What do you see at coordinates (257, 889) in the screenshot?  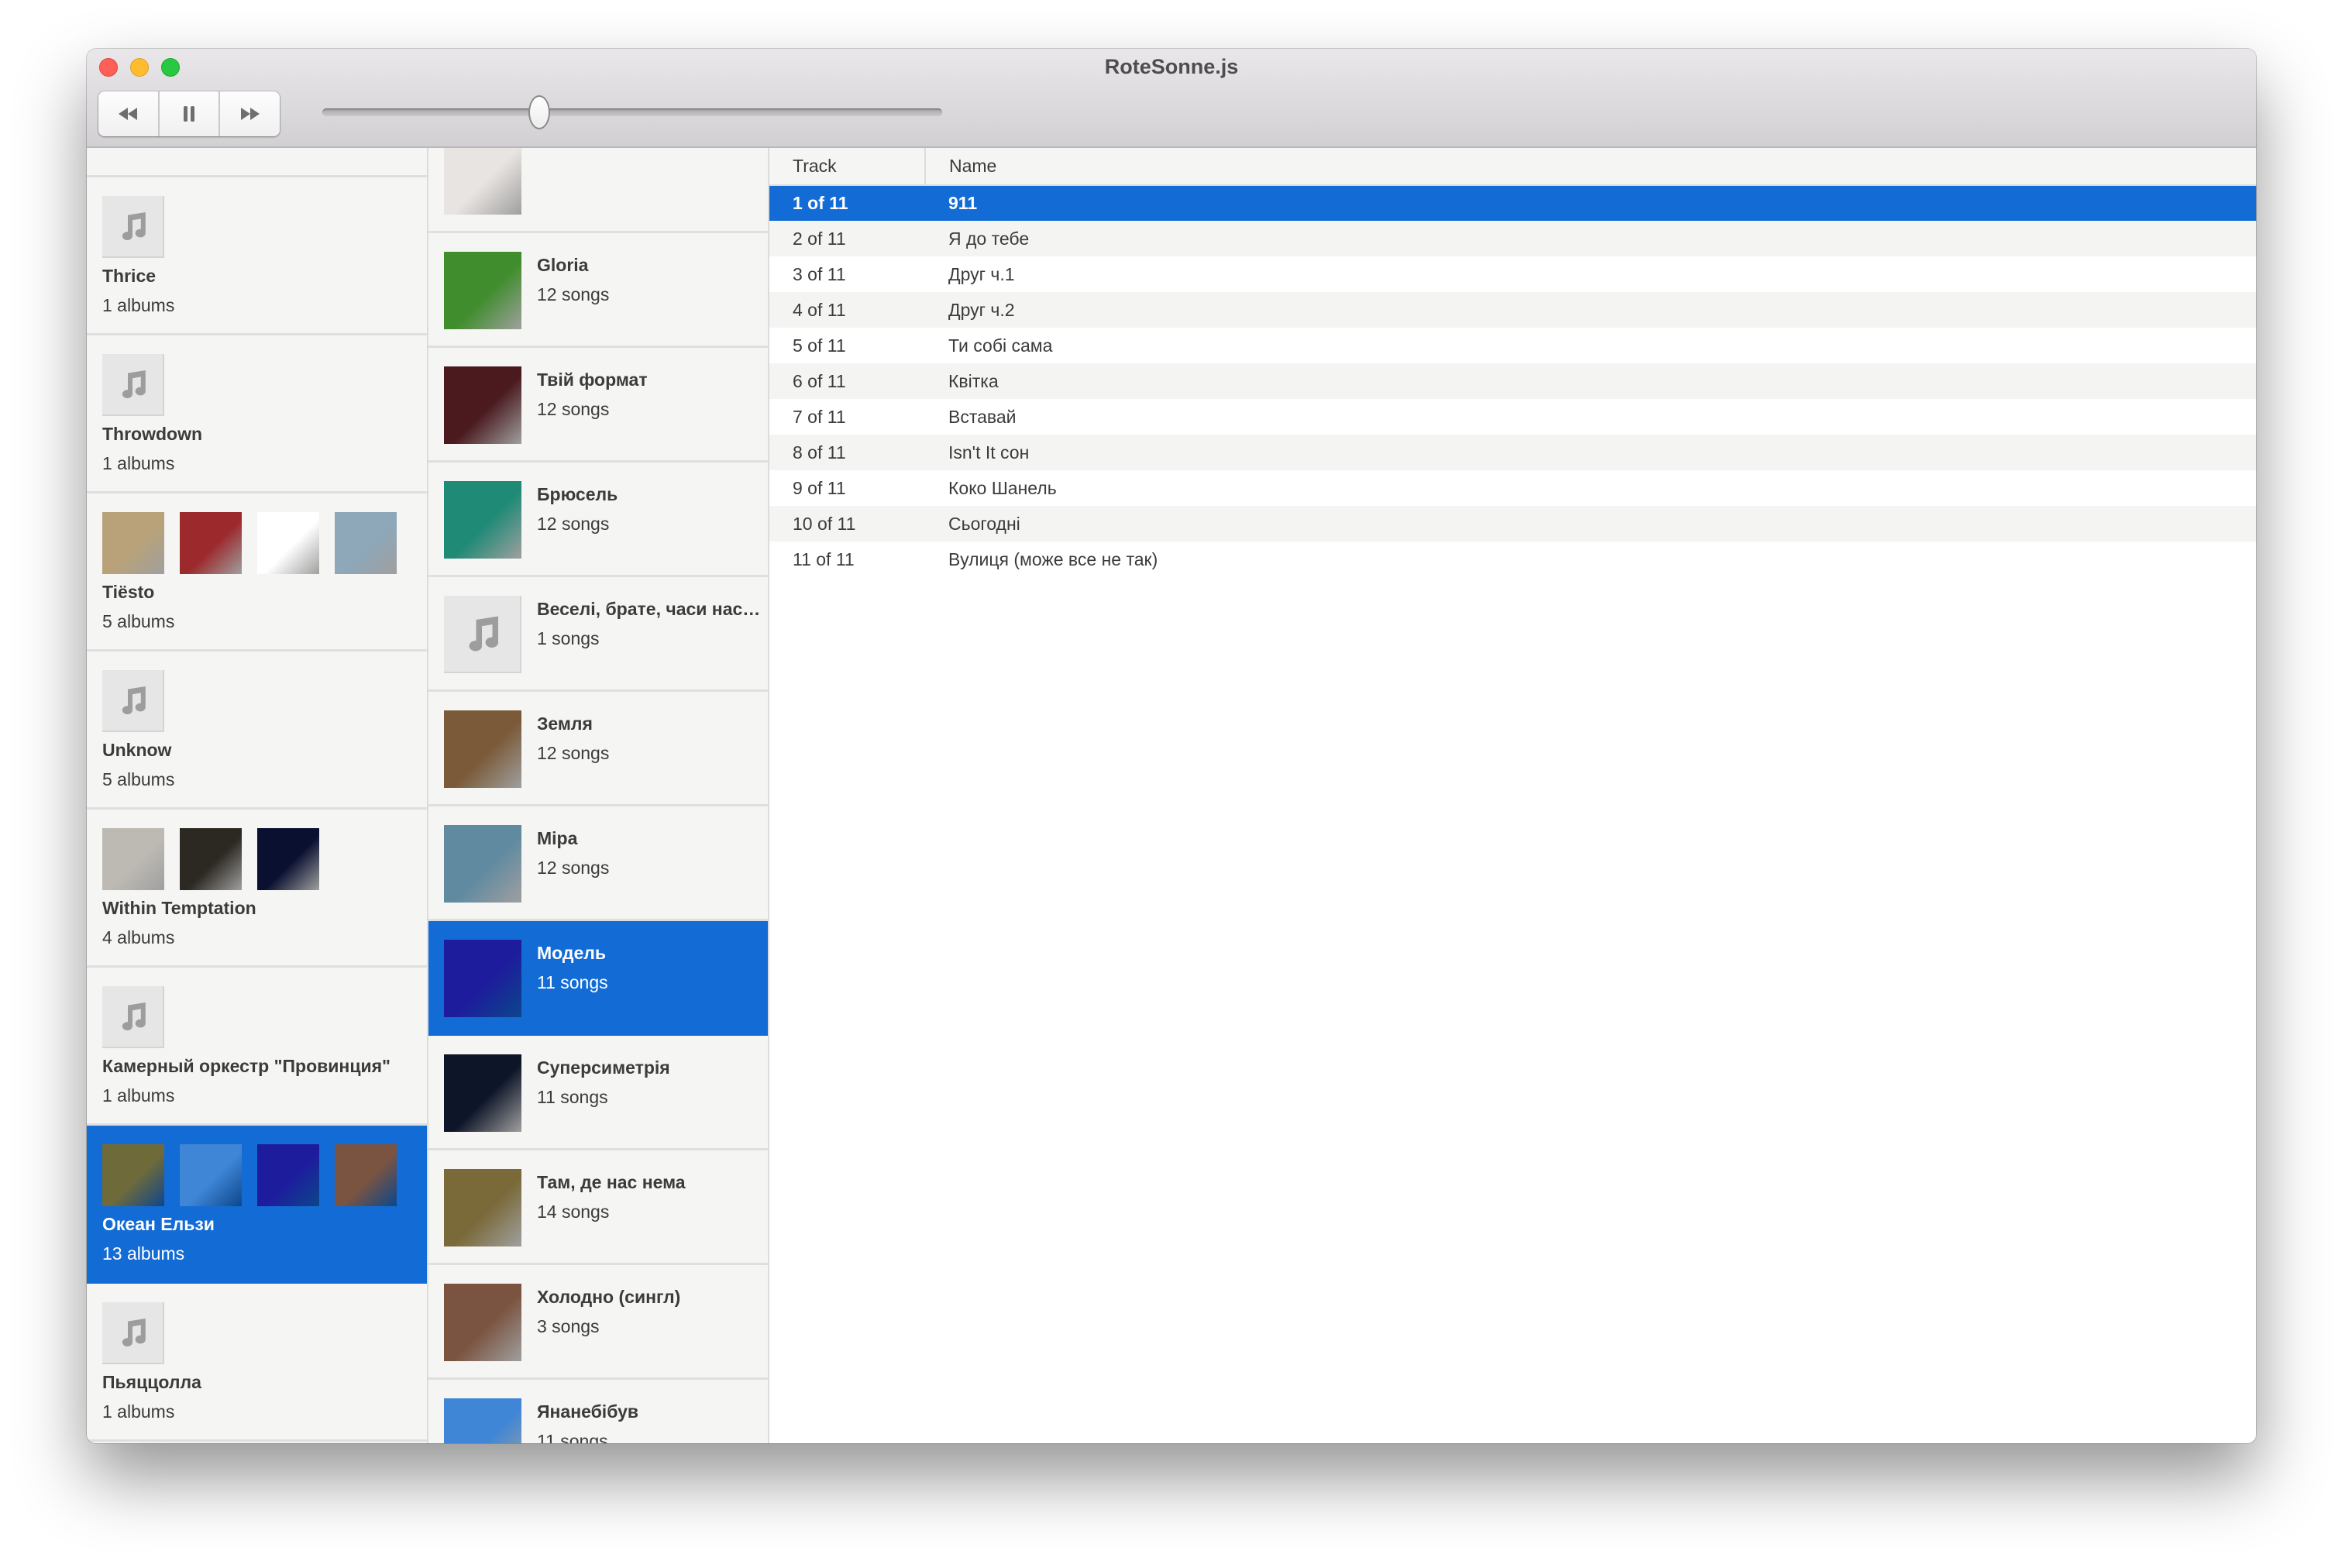 I see `artist-list-item: Within Temptation 4 albums` at bounding box center [257, 889].